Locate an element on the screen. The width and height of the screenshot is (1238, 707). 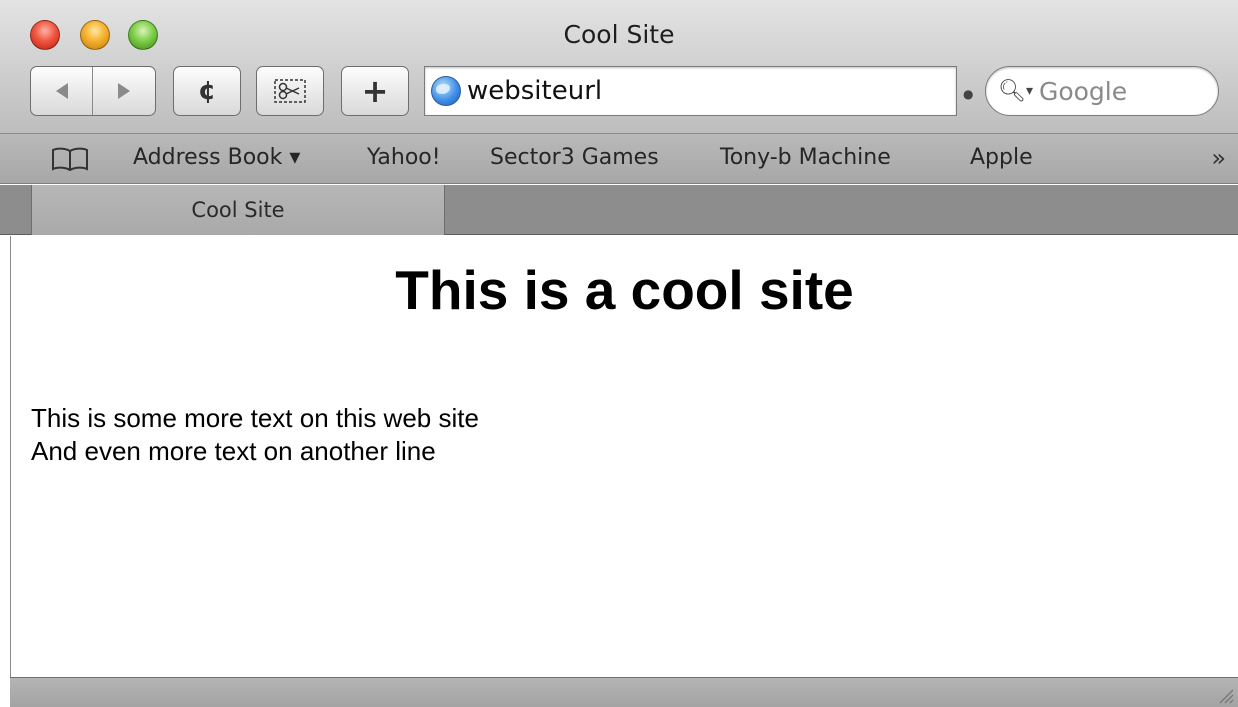
add-bookmark-button: + is located at coordinates (375, 91).